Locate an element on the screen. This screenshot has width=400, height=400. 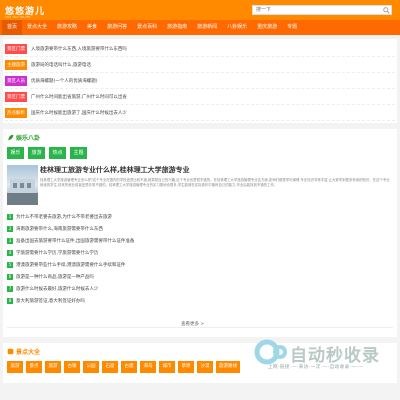
rank-number: 2 is located at coordinates (10, 229).